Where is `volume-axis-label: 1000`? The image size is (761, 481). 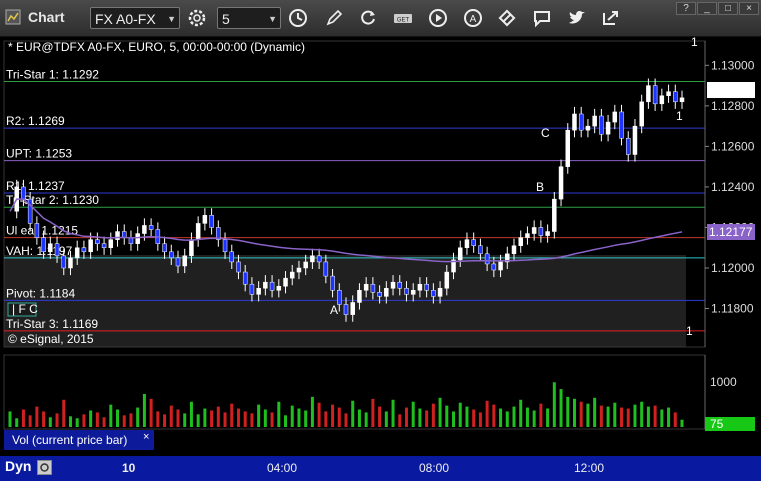
volume-axis-label: 1000 is located at coordinates (723, 382).